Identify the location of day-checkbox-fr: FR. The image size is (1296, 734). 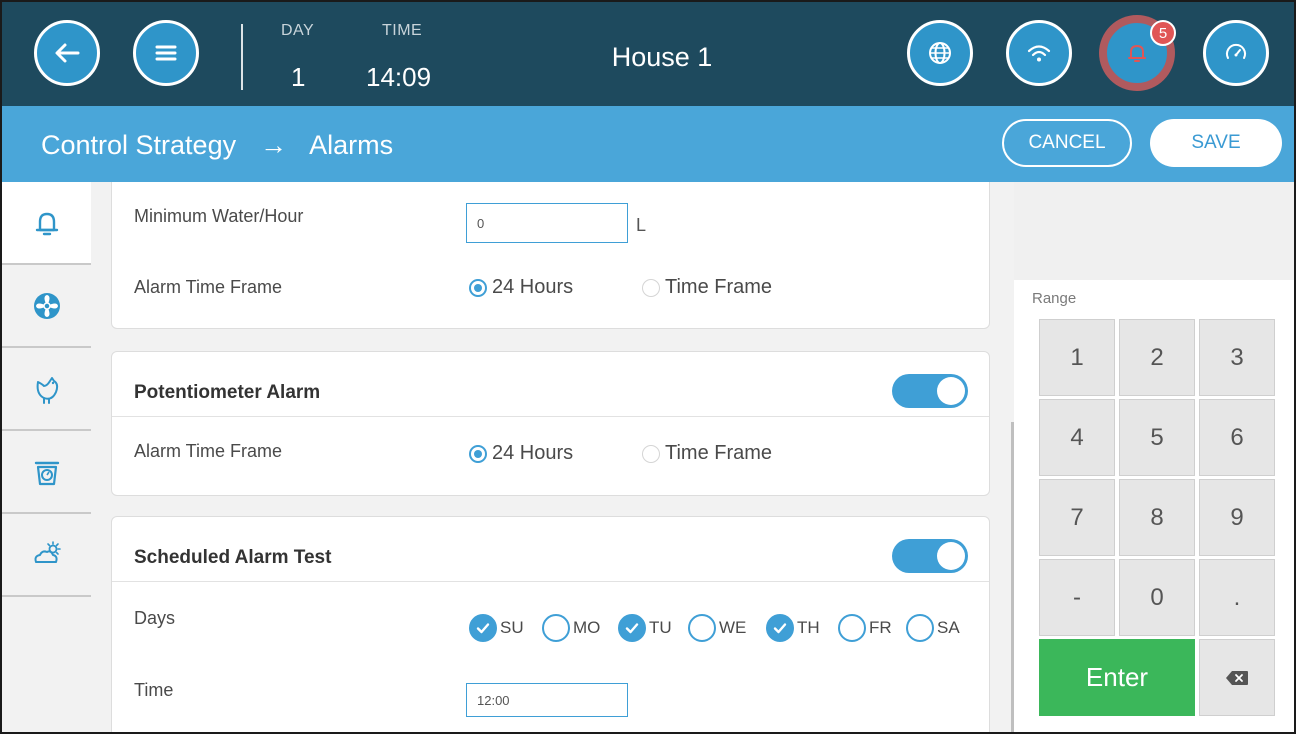
(865, 628).